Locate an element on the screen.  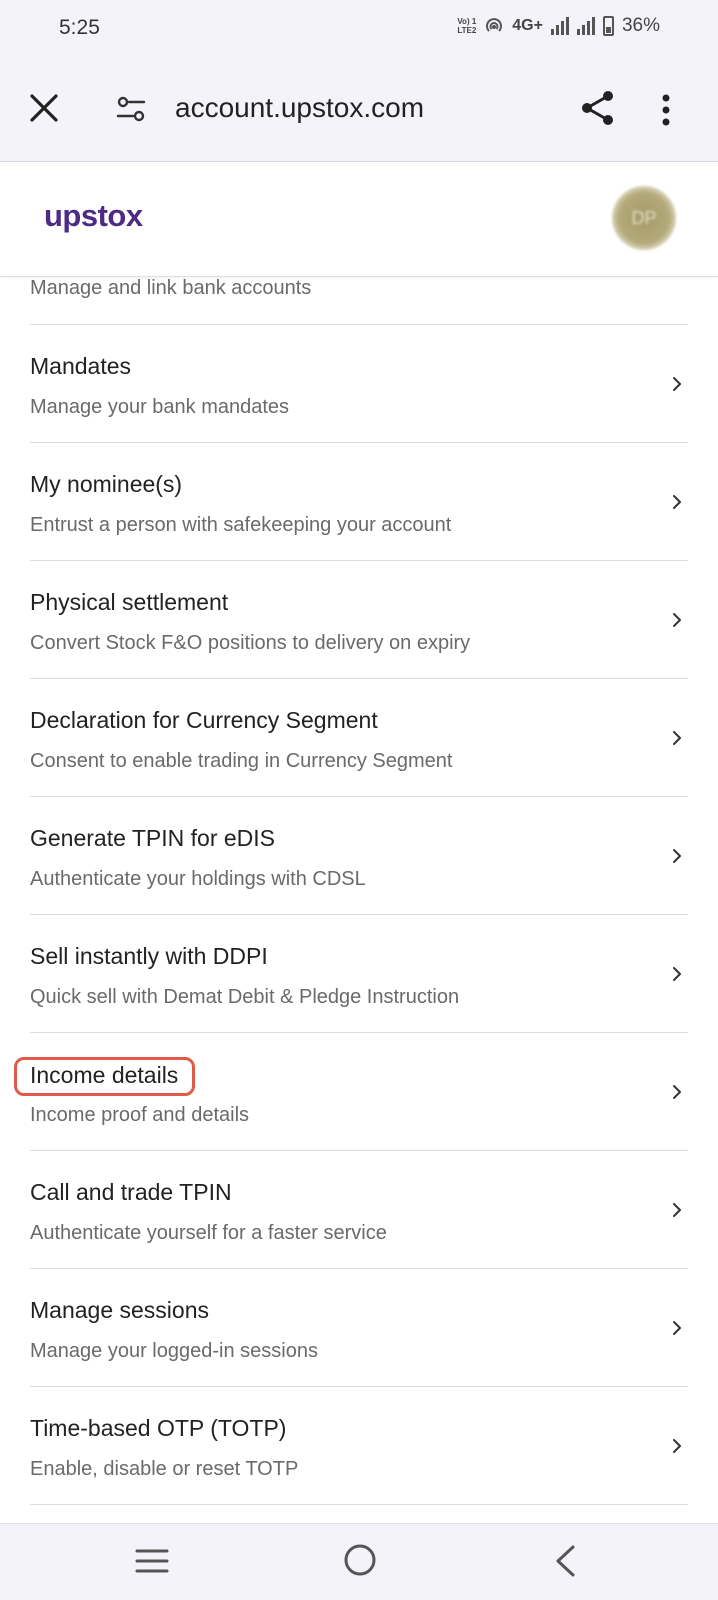
list-item-title: Manage sessions is located at coordinates (119, 1310).